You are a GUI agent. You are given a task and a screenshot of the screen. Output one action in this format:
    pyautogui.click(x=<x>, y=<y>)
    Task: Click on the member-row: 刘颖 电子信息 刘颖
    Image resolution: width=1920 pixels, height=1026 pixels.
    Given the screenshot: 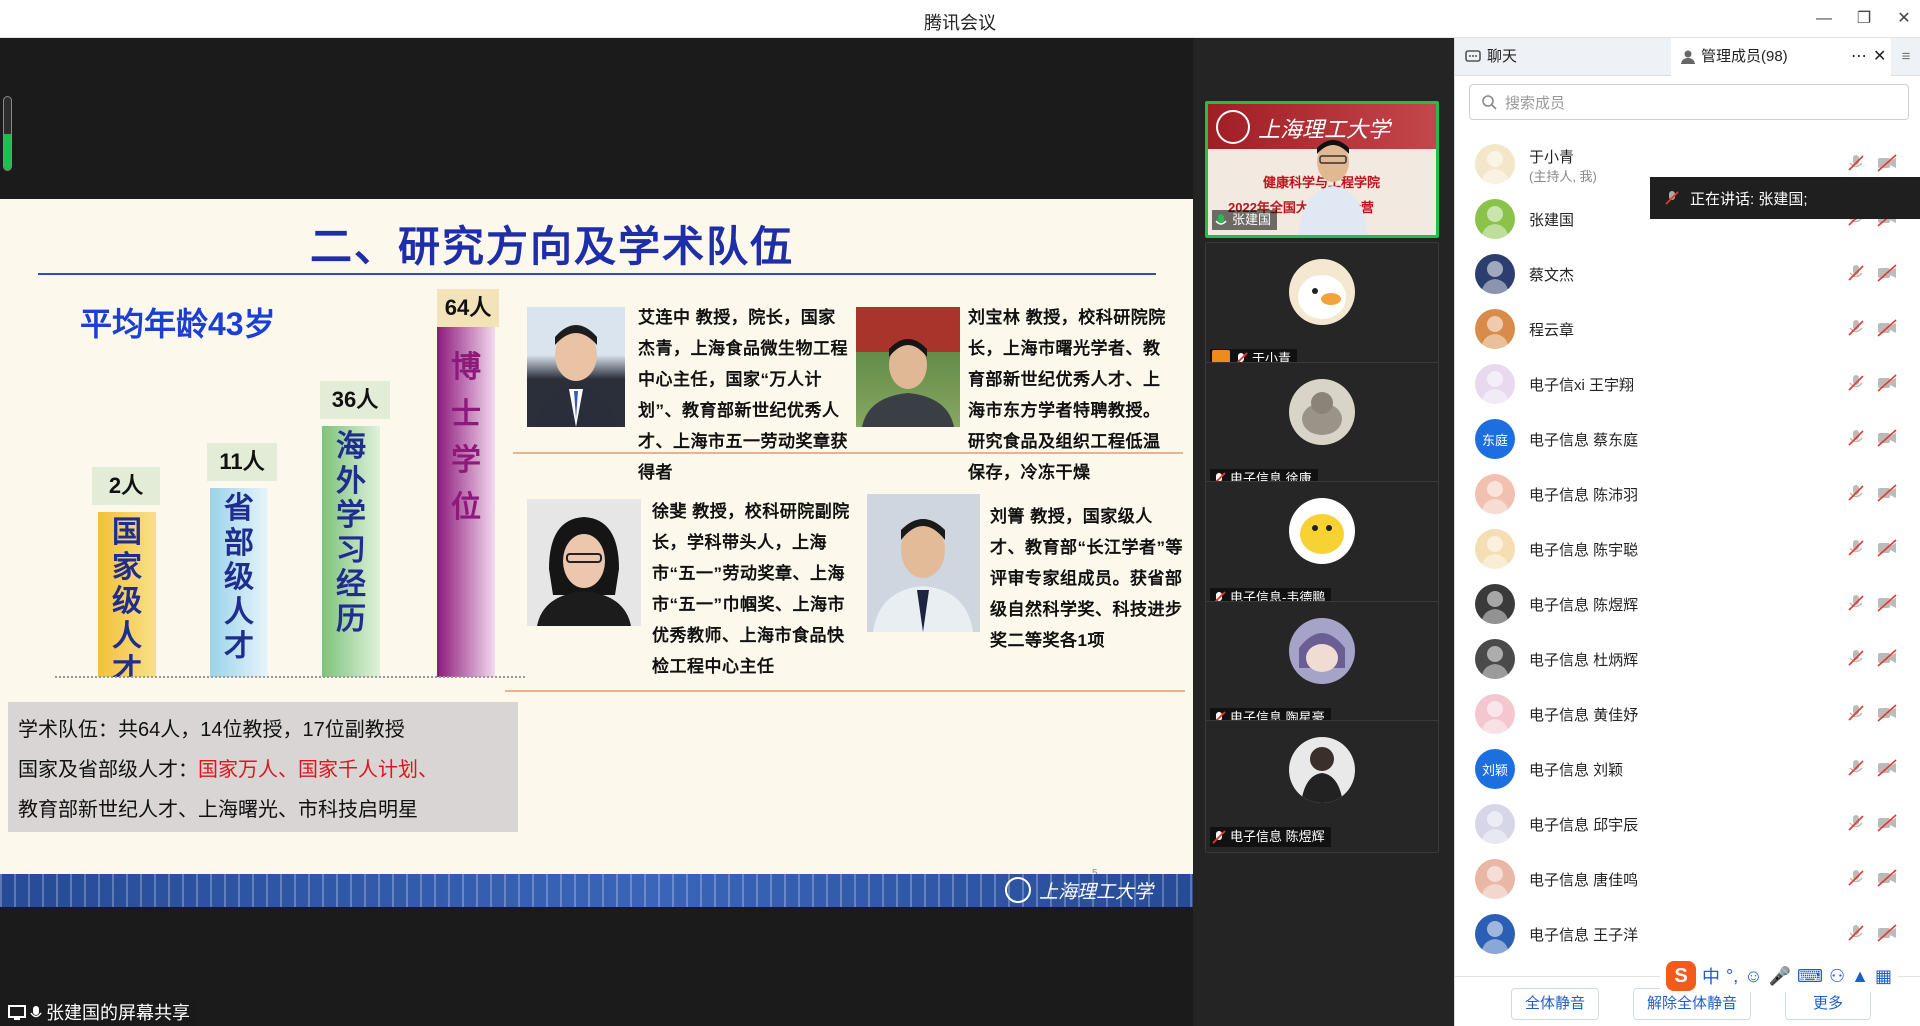 What is the action you would take?
    pyautogui.click(x=1687, y=768)
    